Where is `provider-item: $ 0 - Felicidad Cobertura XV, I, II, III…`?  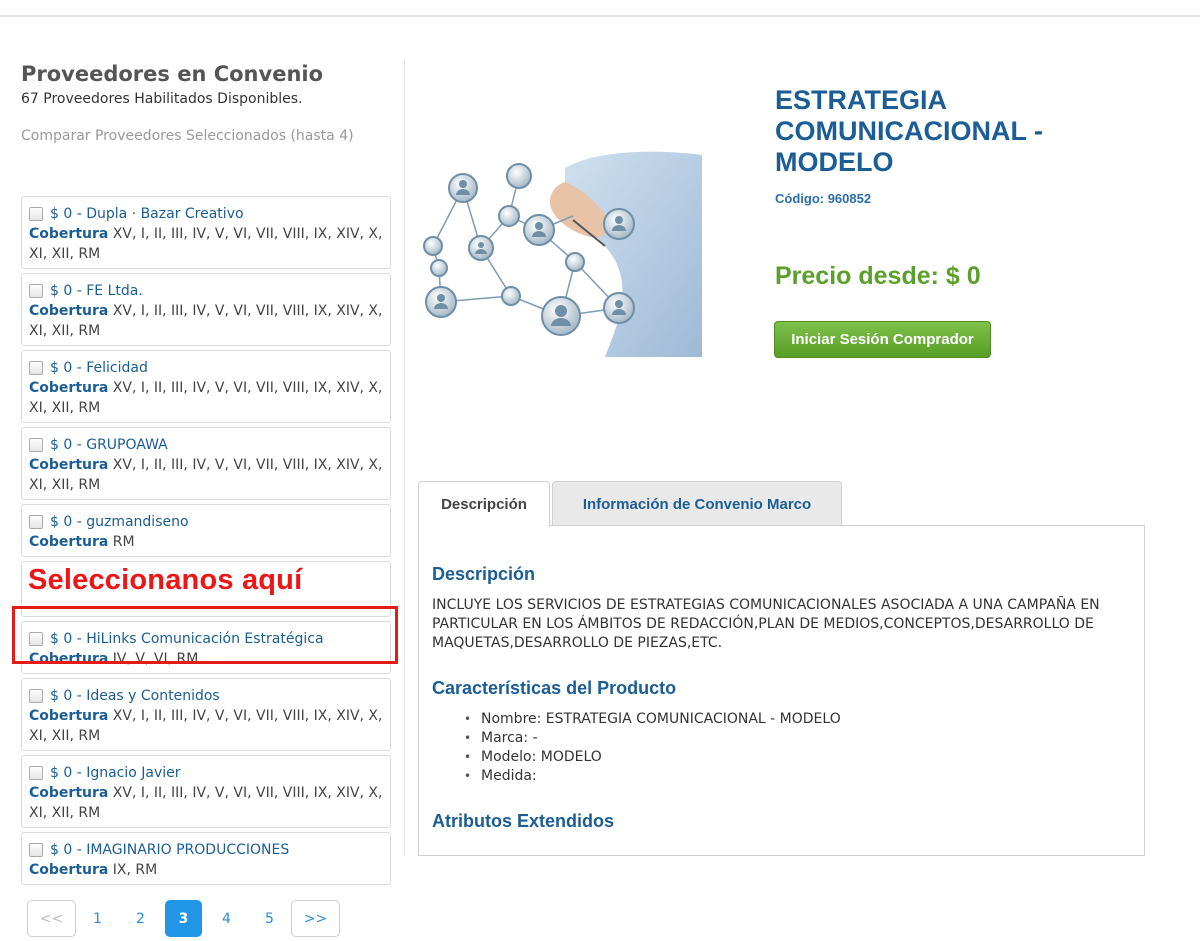
provider-item: $ 0 - Felicidad Cobertura XV, I, II, III… is located at coordinates (206, 386).